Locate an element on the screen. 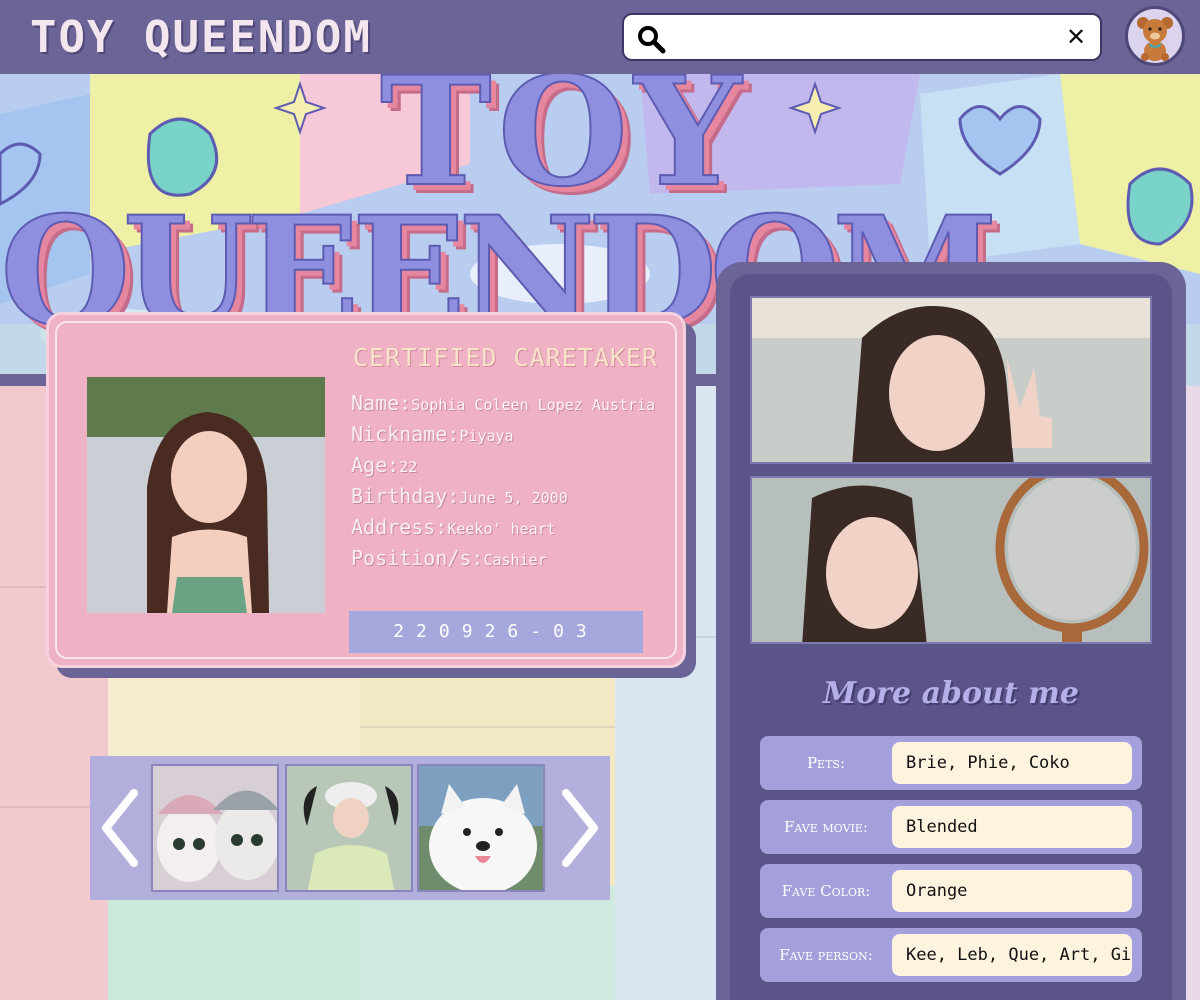  carousel-thumb-cats is located at coordinates (215, 828).